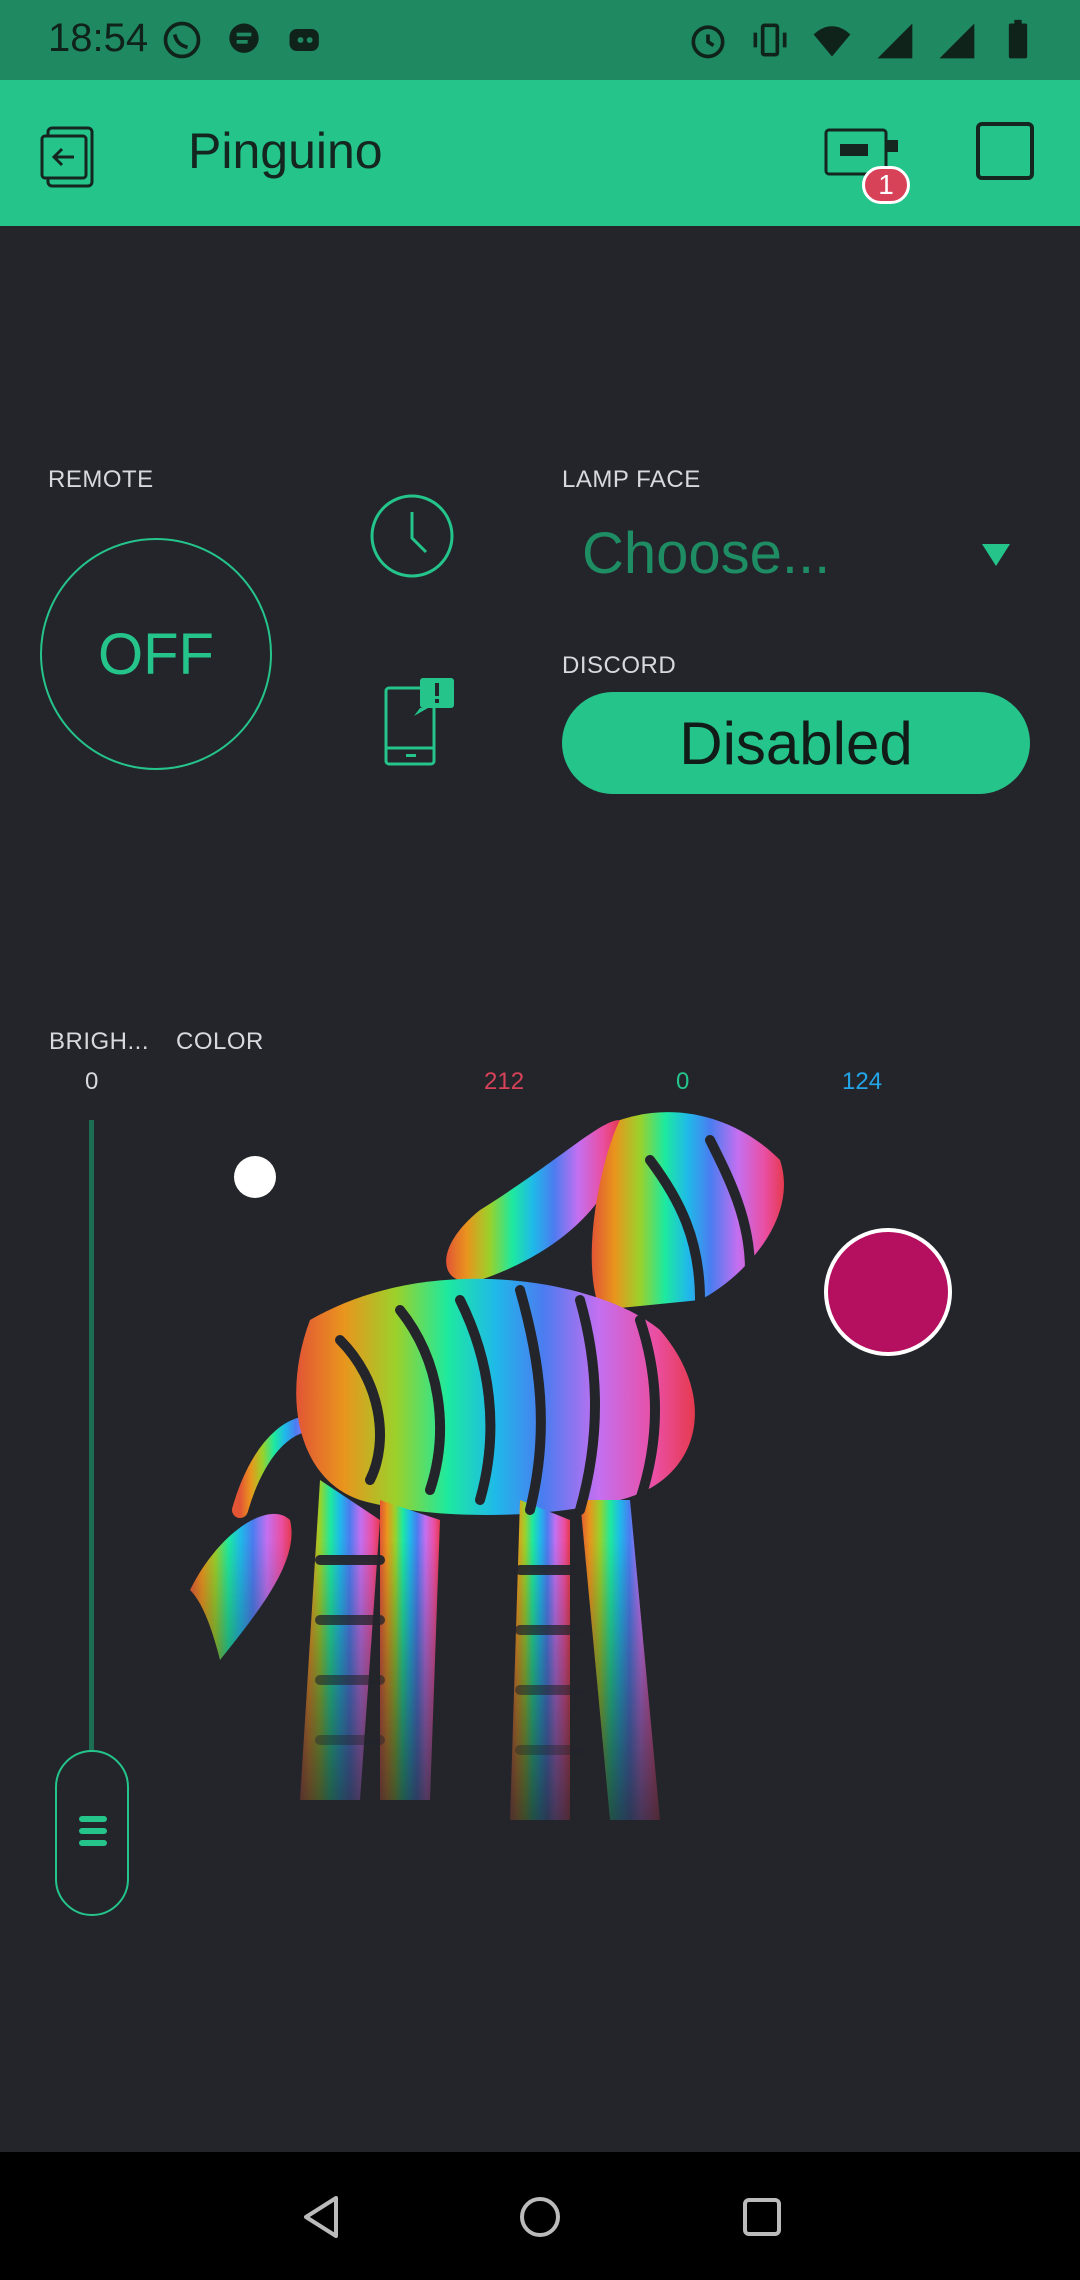 This screenshot has height=2280, width=1080. What do you see at coordinates (996, 555) in the screenshot?
I see `dropdown-arrow-icon` at bounding box center [996, 555].